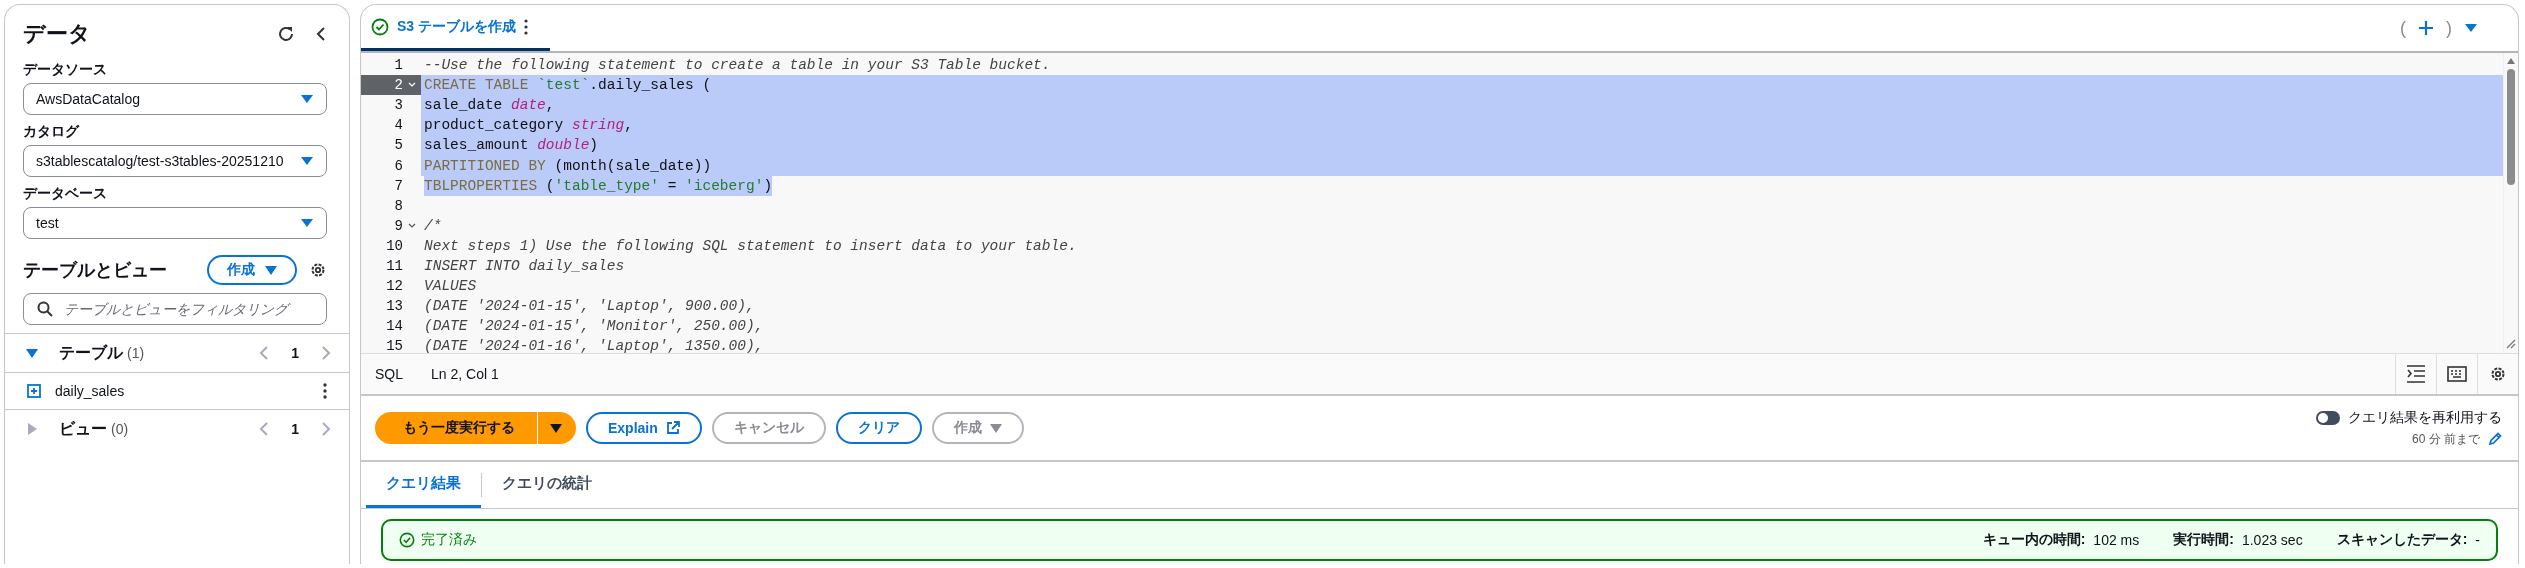  I want to click on action-button: クリア, so click(878, 428).